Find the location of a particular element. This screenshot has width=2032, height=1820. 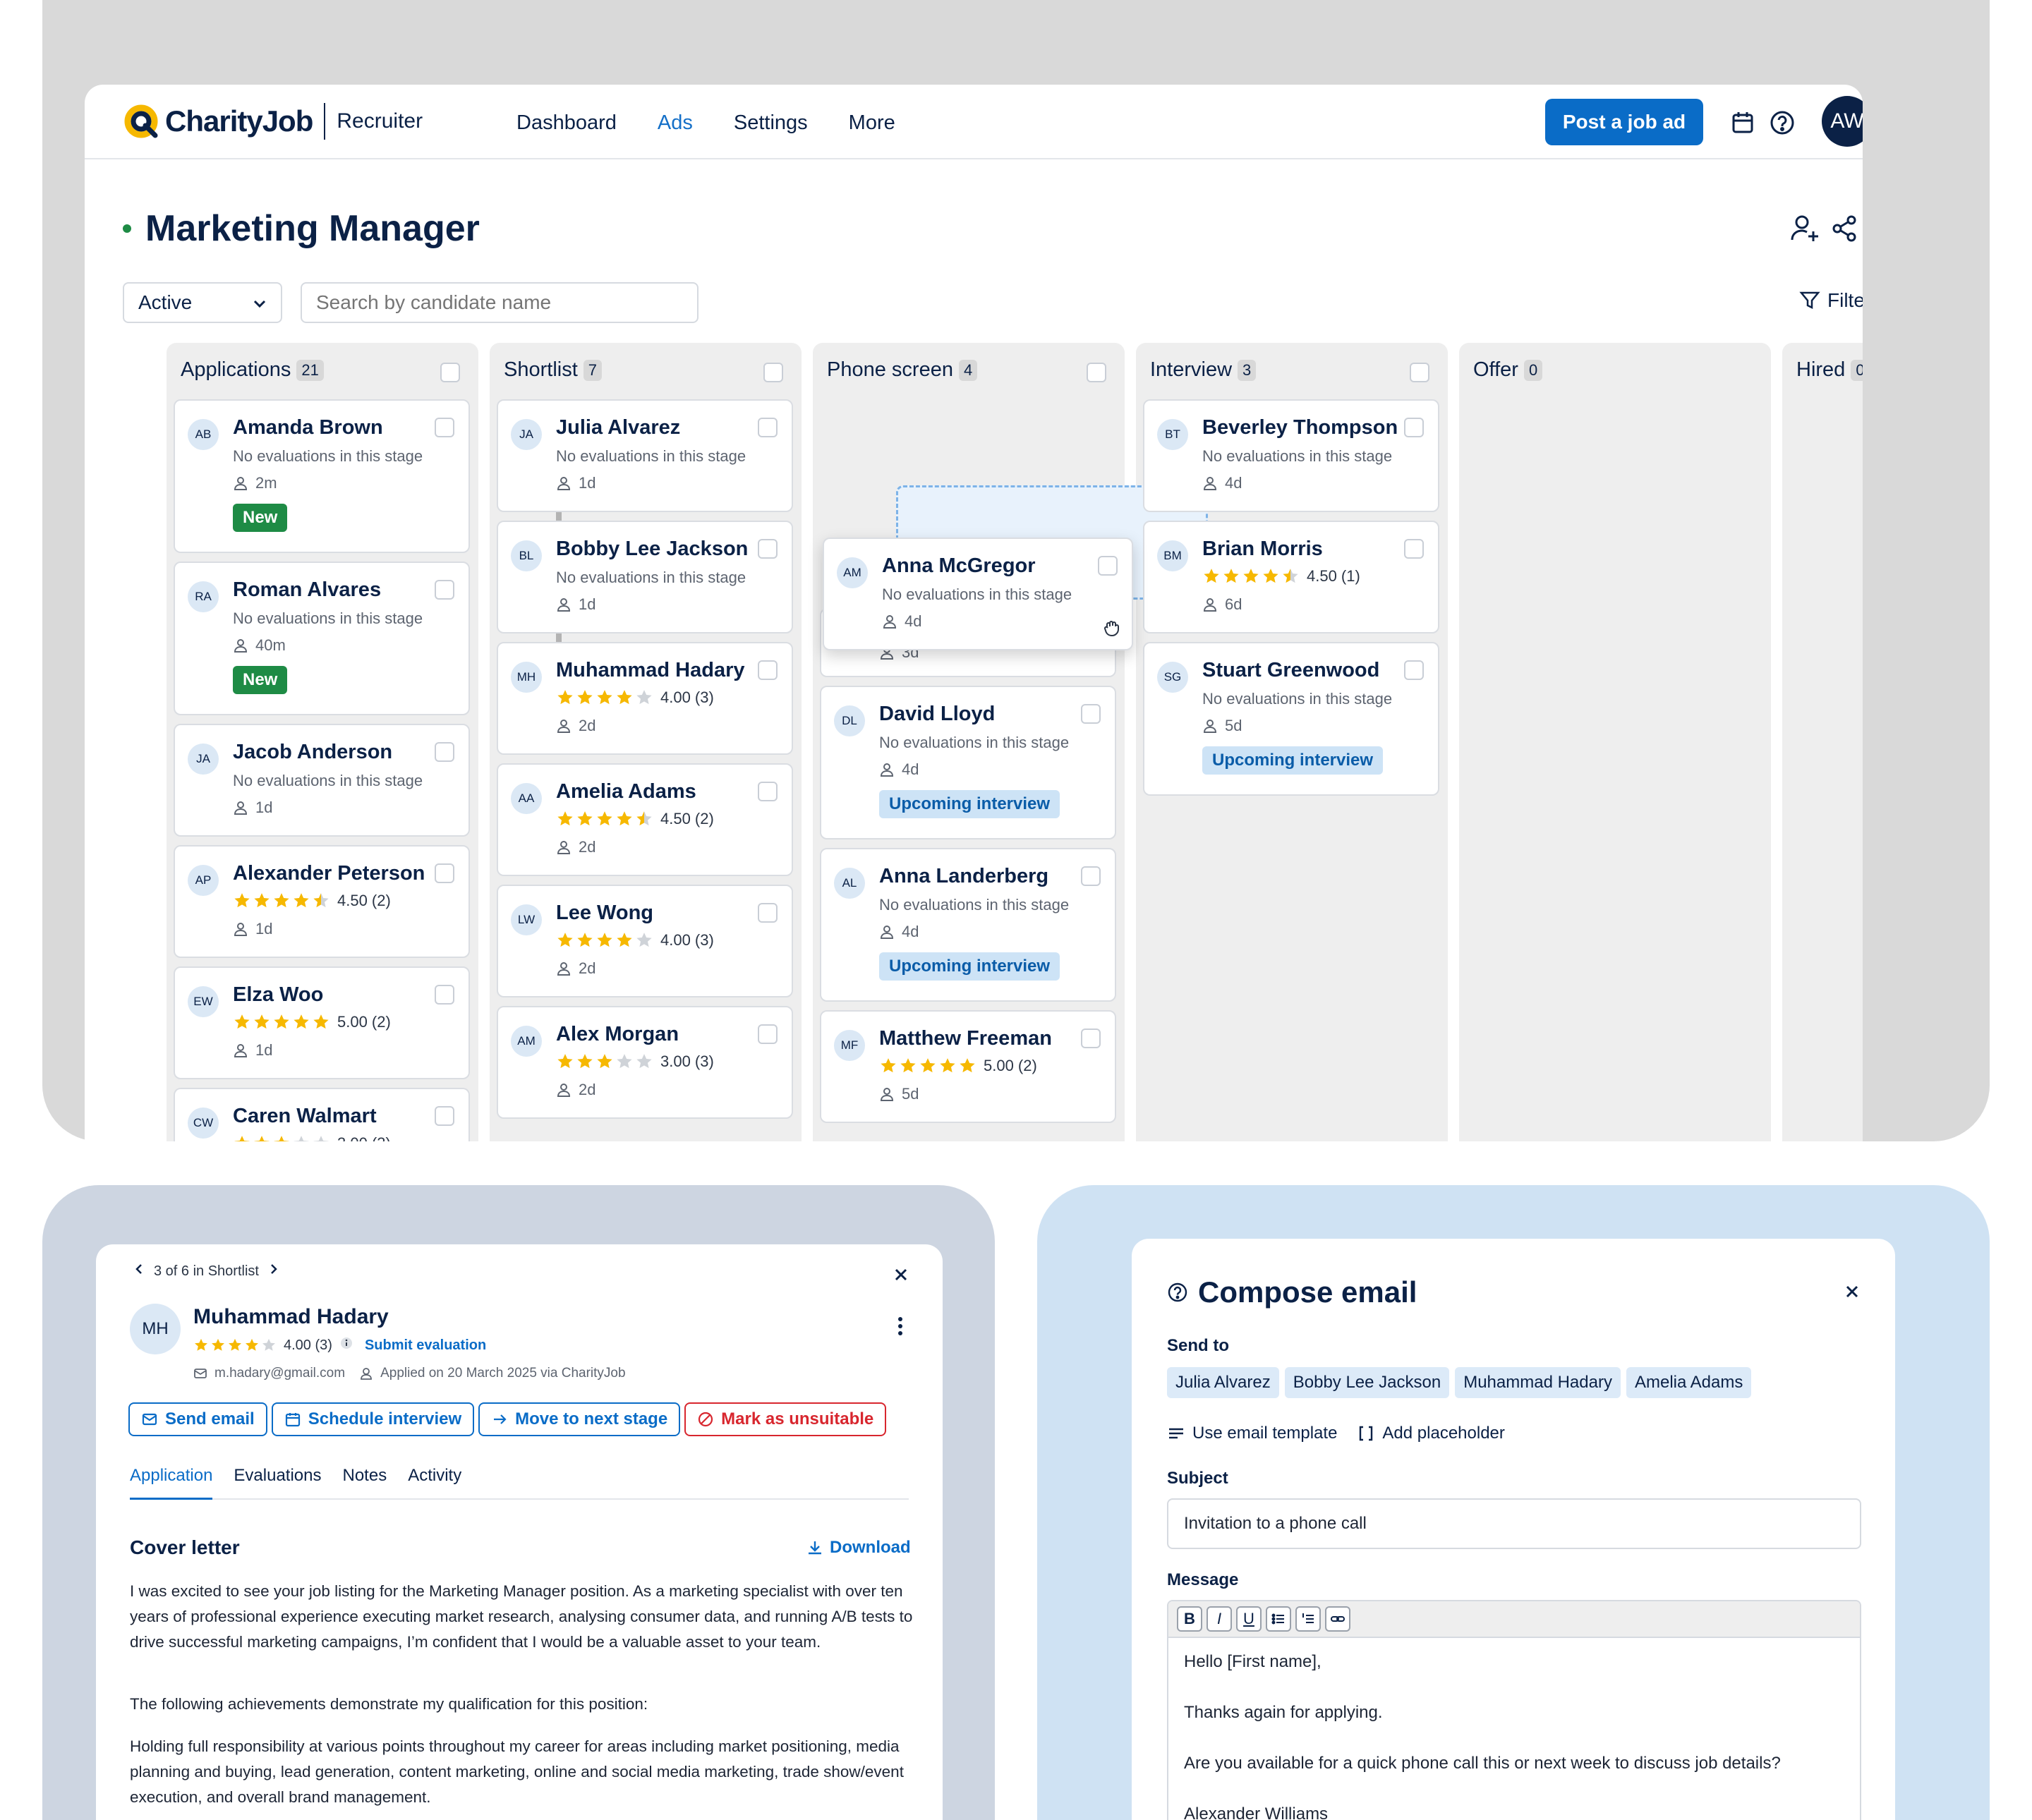

underline-button: U is located at coordinates (1249, 1619).